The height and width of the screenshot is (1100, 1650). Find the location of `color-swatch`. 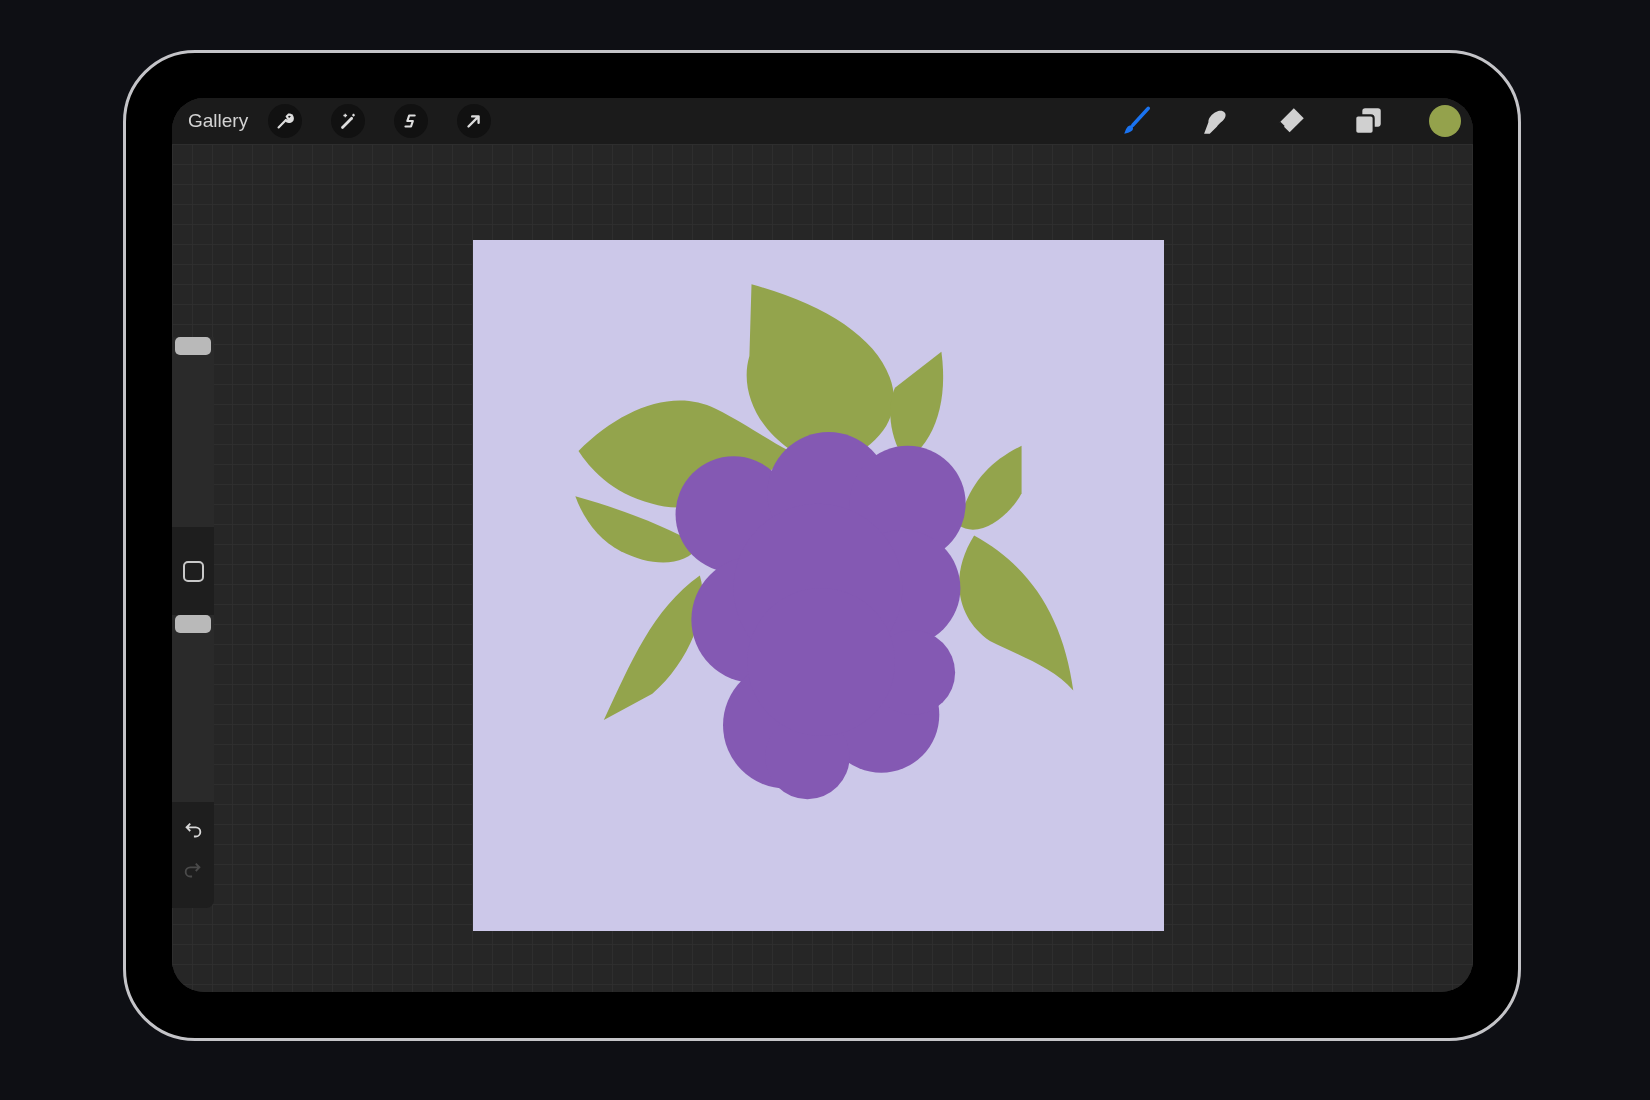

color-swatch is located at coordinates (1445, 121).